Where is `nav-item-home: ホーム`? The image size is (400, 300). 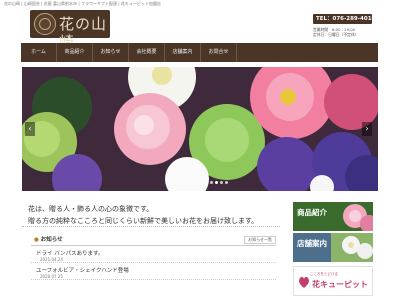 nav-item-home: ホーム is located at coordinates (39, 52).